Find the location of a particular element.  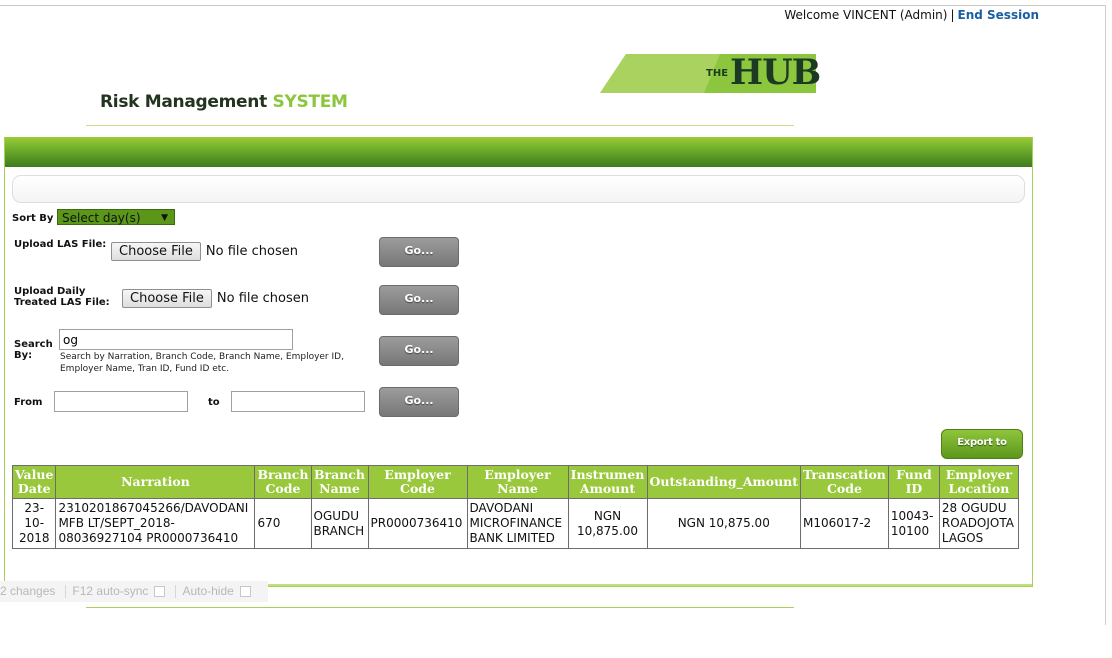

app-title-accent: SYSTEM is located at coordinates (310, 102).